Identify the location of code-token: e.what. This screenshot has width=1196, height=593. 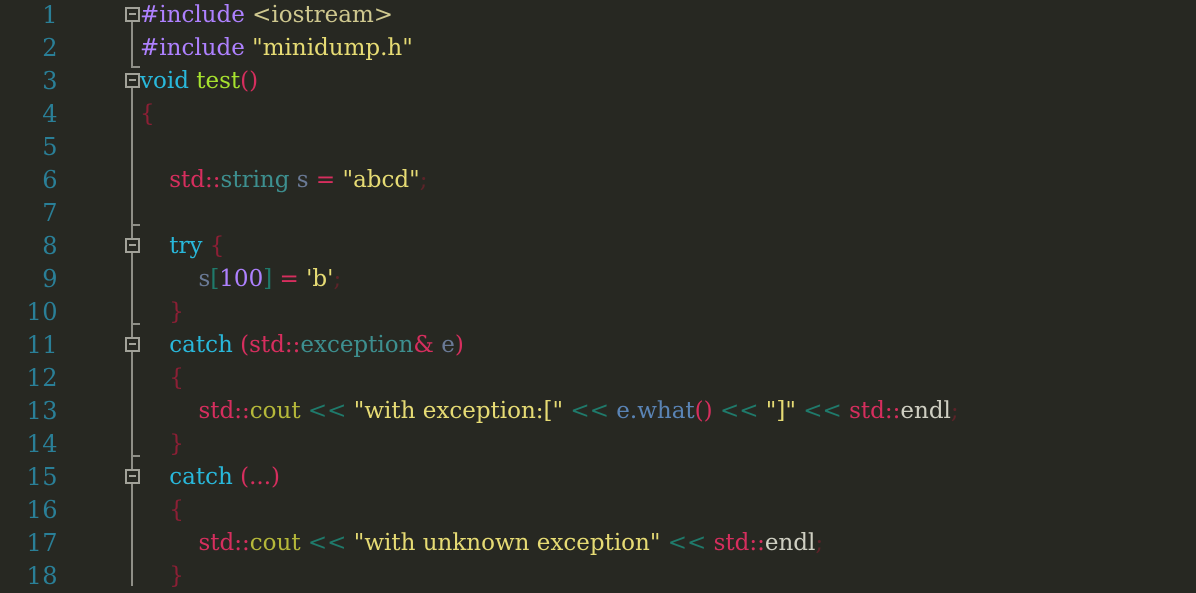
(655, 411).